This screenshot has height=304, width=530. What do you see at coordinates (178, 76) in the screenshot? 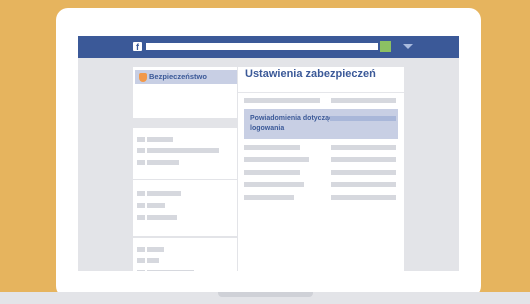
I see `sidebar-item-label: Bezpieczeństwo` at bounding box center [178, 76].